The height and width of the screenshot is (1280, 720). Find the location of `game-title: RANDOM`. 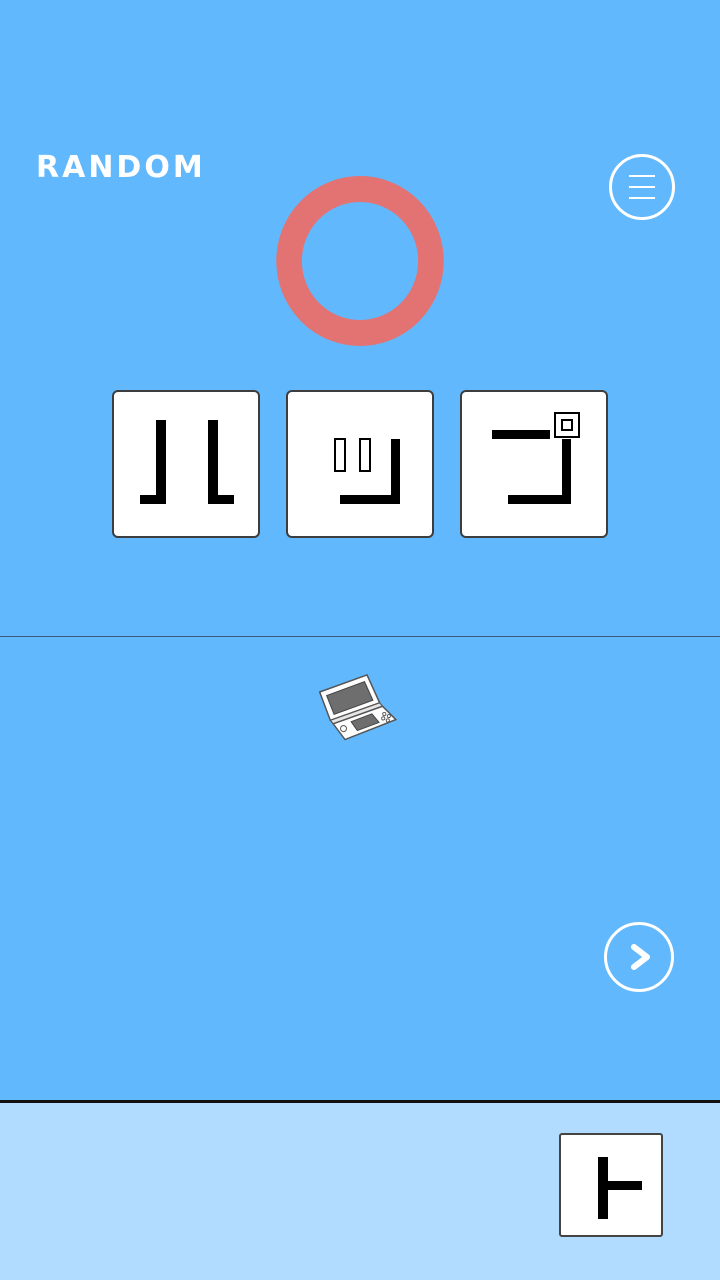

game-title: RANDOM is located at coordinates (121, 167).